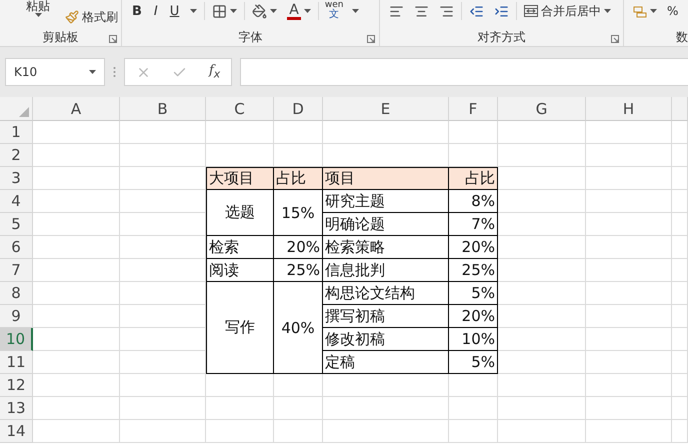  I want to click on row-header: 2, so click(16, 155).